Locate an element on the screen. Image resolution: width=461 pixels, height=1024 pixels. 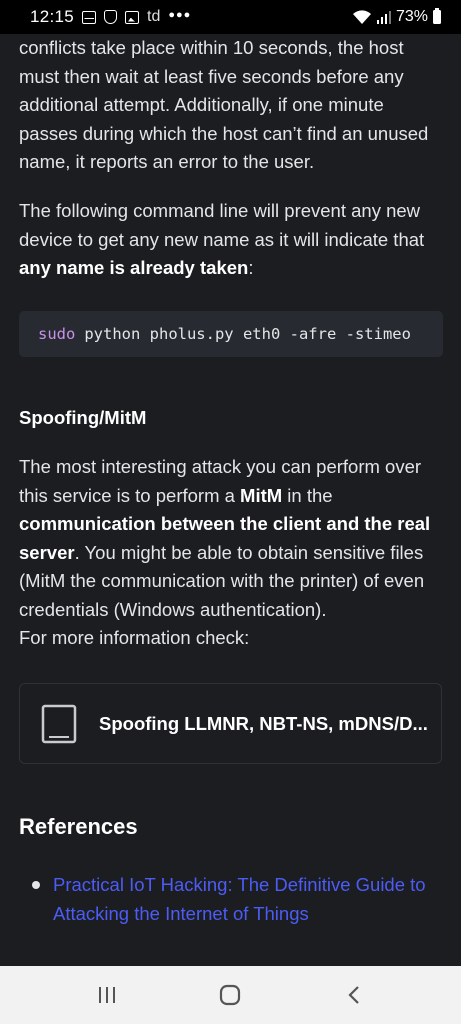
image-notification-icon is located at coordinates (132, 17).